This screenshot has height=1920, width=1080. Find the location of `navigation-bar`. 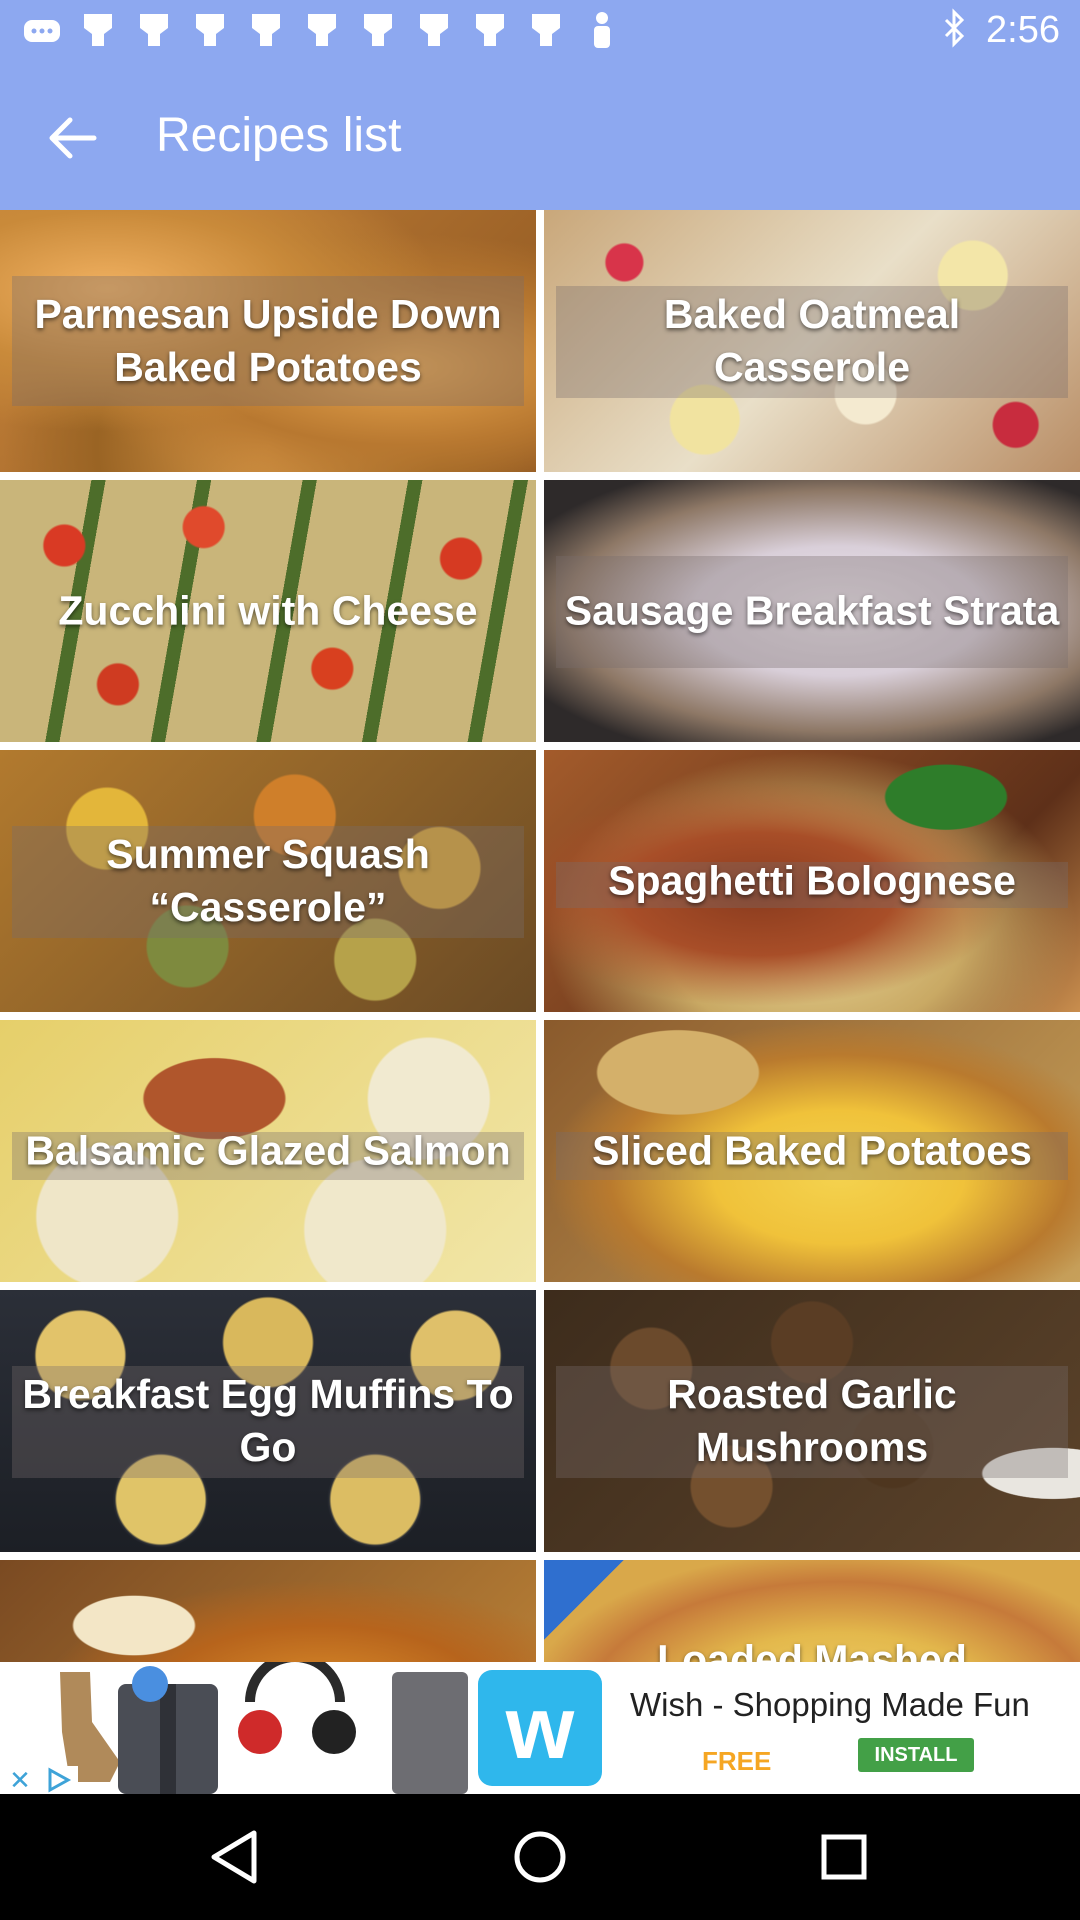

navigation-bar is located at coordinates (540, 1857).